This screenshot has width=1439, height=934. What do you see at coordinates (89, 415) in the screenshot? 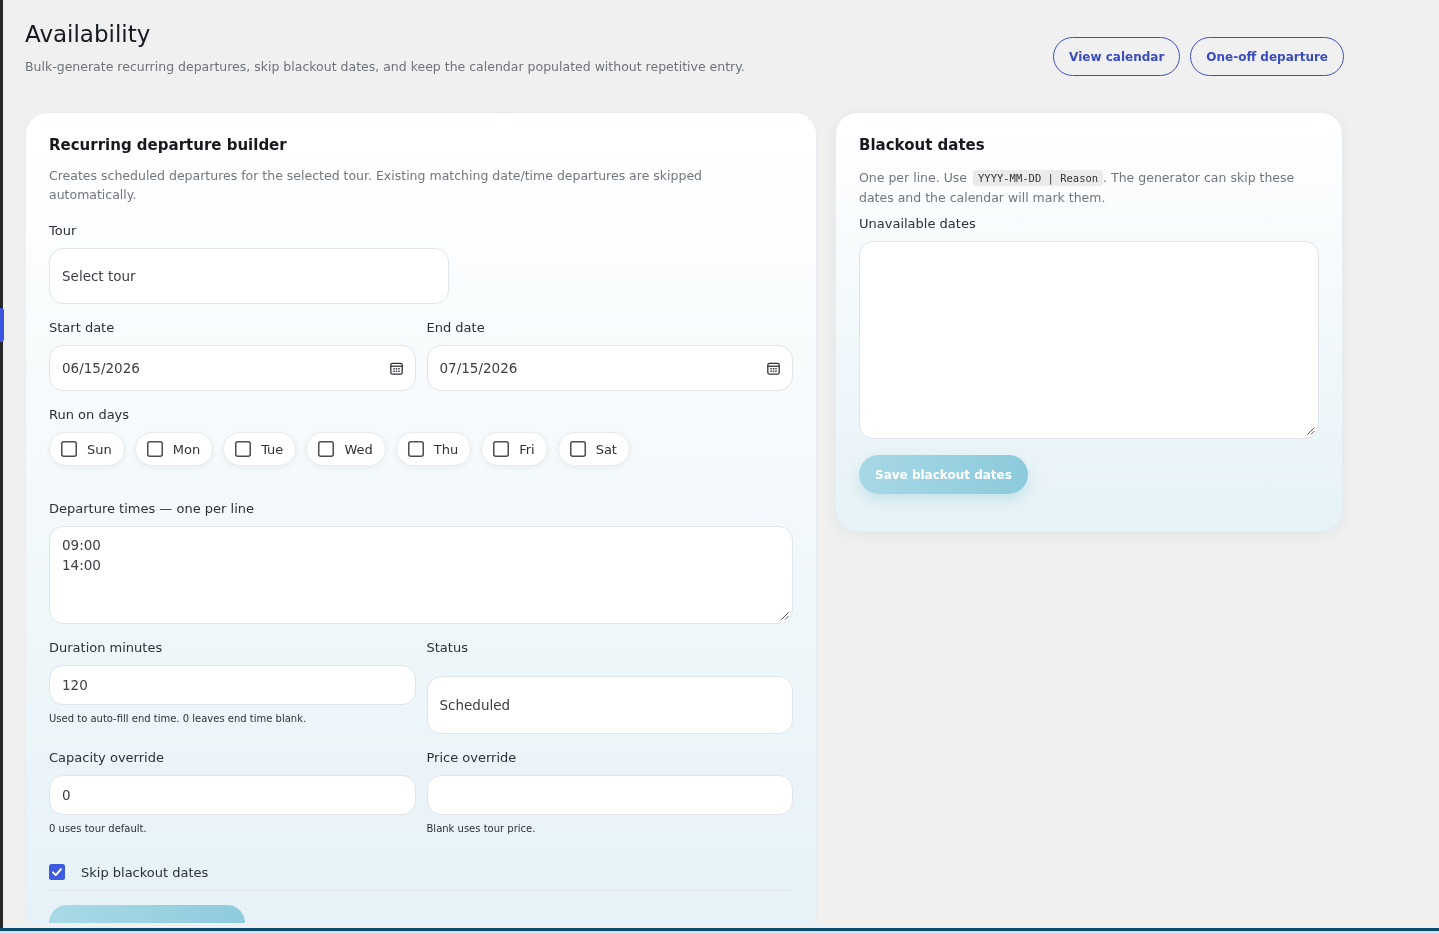
I see `field-label: Run on days` at bounding box center [89, 415].